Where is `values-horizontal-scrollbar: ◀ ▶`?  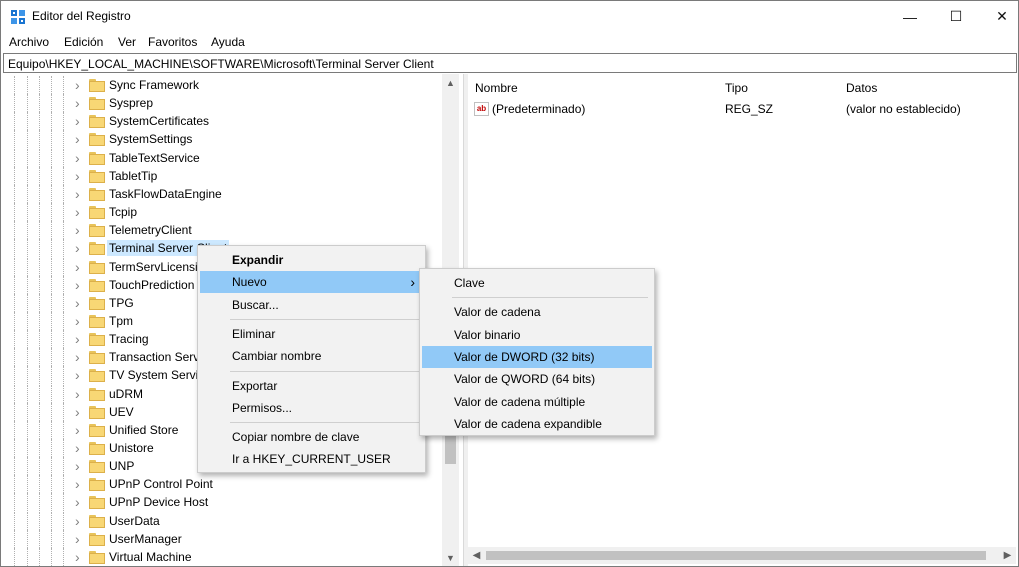 values-horizontal-scrollbar: ◀ ▶ is located at coordinates (742, 555).